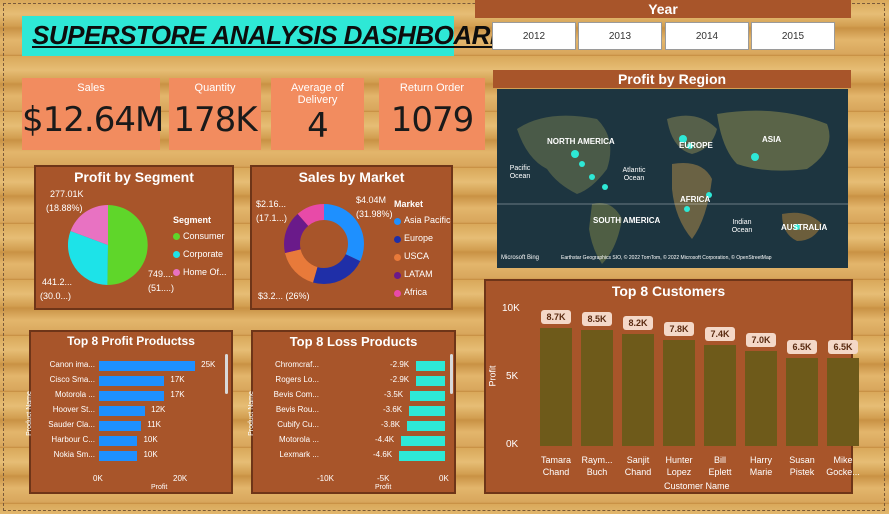 The height and width of the screenshot is (514, 889). I want to click on legend-latam-label: LATAM, so click(418, 274).